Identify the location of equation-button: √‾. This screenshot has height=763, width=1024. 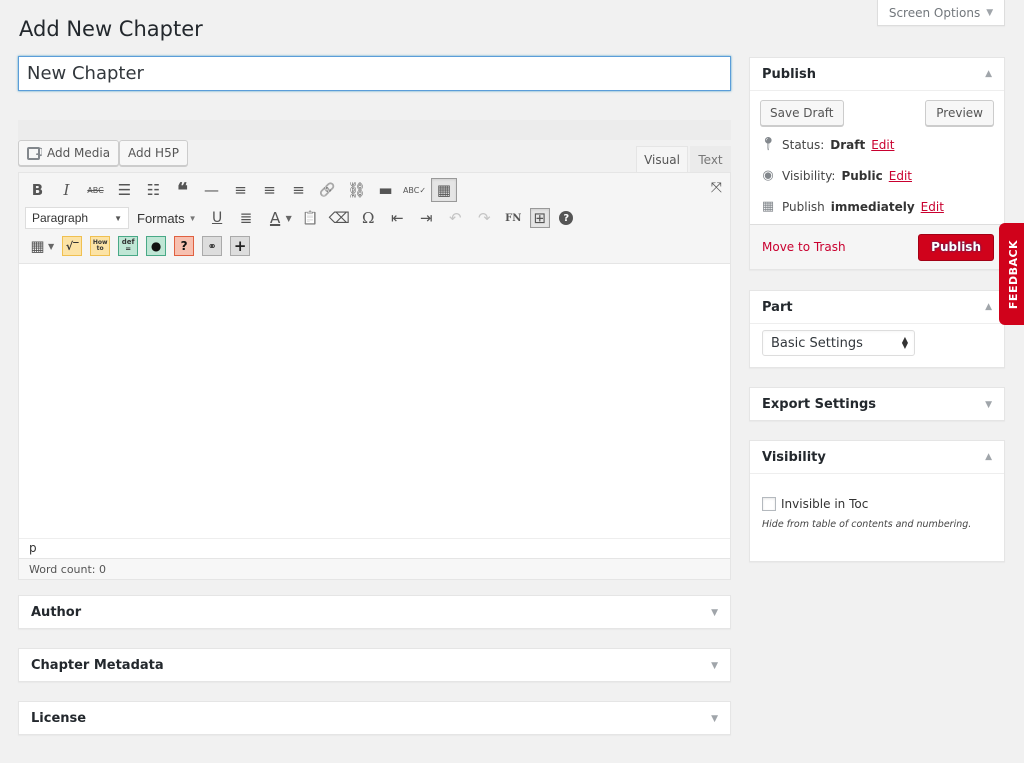
(72, 246).